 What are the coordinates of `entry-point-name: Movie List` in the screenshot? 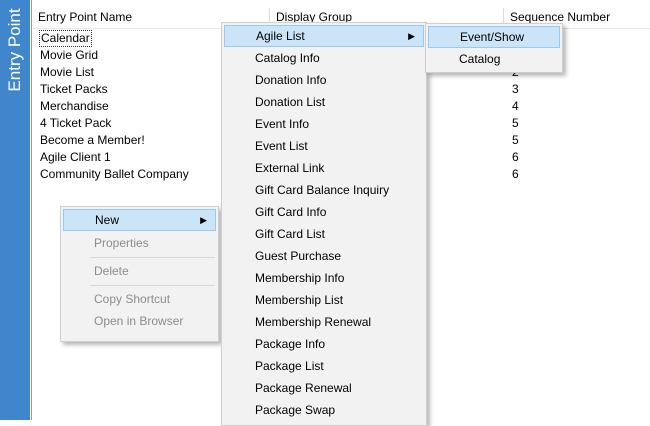 It's located at (67, 72).